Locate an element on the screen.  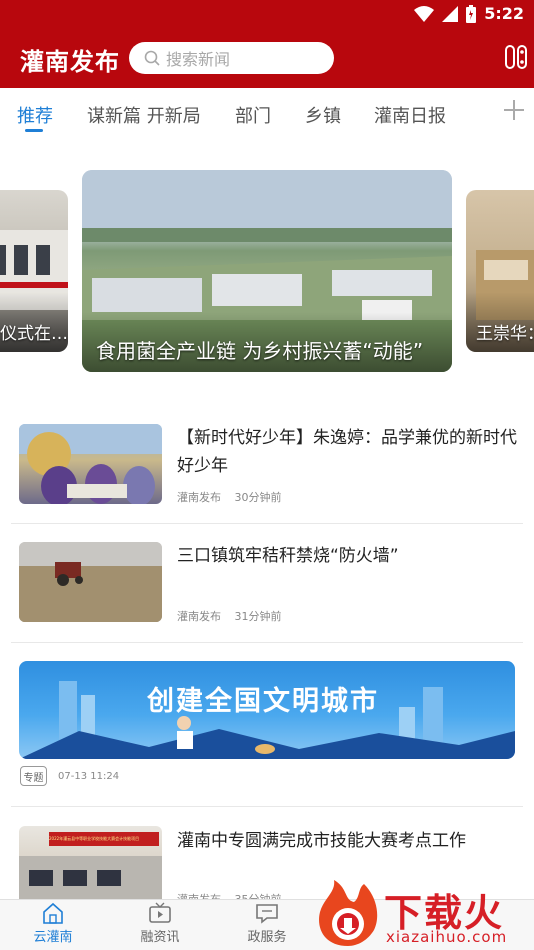
category-tabs: 推荐 谋新篇 开新局 部门 乡镇 灌南日报 is located at coordinates (267, 113).